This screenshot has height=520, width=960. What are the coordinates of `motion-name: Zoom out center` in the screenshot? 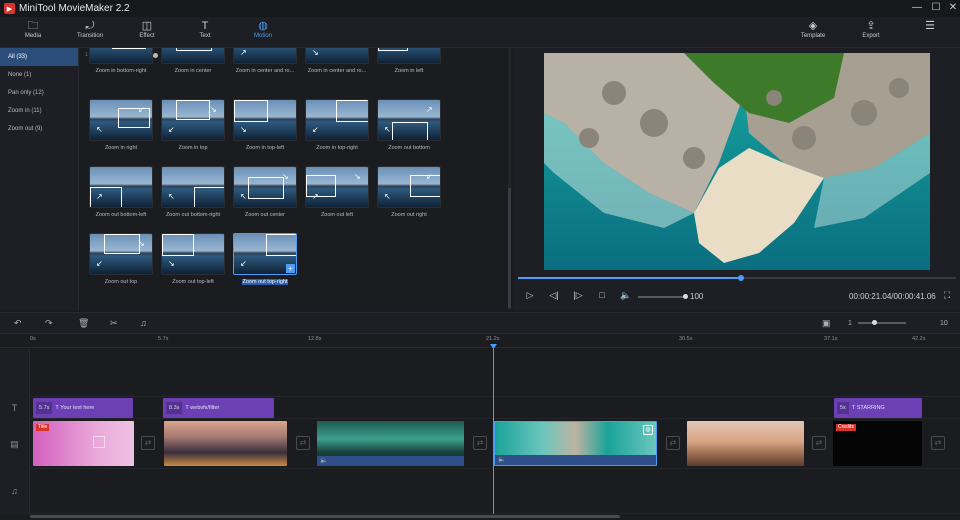 It's located at (265, 215).